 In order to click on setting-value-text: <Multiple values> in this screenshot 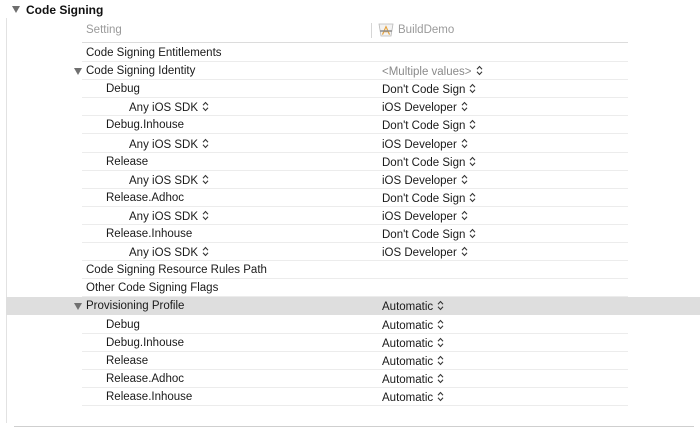, I will do `click(427, 72)`.